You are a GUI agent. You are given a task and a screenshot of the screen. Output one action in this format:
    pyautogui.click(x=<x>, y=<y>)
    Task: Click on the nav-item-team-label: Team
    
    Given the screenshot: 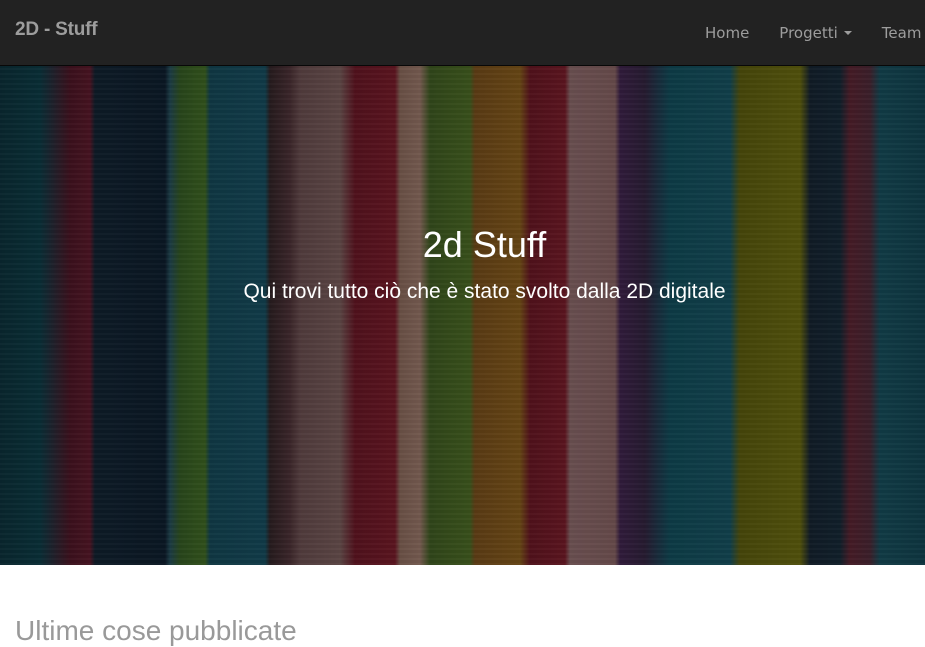 What is the action you would take?
    pyautogui.click(x=901, y=33)
    